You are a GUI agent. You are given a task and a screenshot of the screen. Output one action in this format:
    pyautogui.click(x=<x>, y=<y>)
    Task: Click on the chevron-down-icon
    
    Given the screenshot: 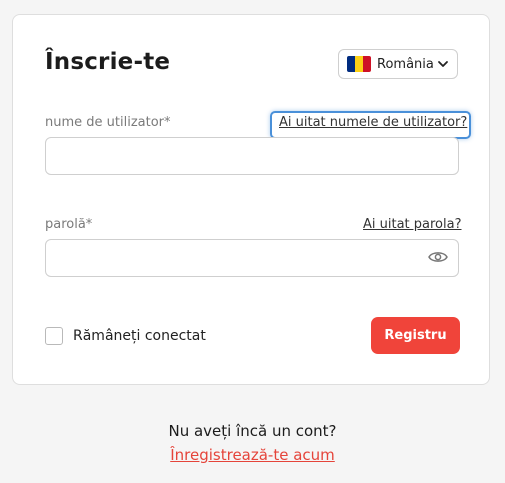 What is the action you would take?
    pyautogui.click(x=443, y=64)
    